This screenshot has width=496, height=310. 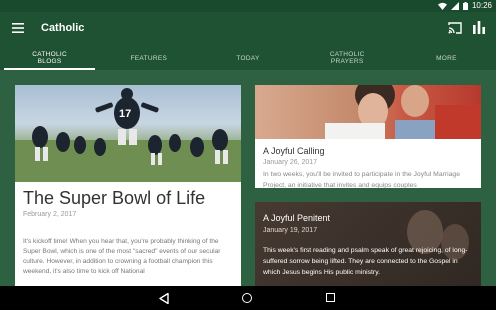 What do you see at coordinates (63, 28) in the screenshot?
I see `app-title: Catholic` at bounding box center [63, 28].